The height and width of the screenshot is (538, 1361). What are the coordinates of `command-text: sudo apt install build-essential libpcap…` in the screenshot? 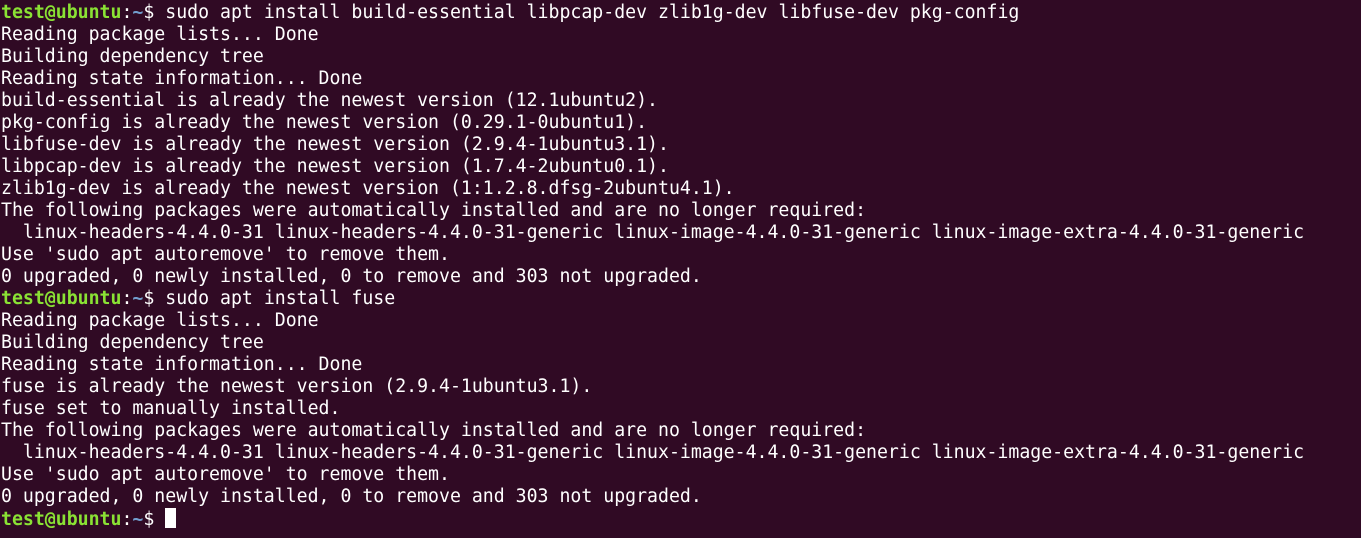 It's located at (592, 12).